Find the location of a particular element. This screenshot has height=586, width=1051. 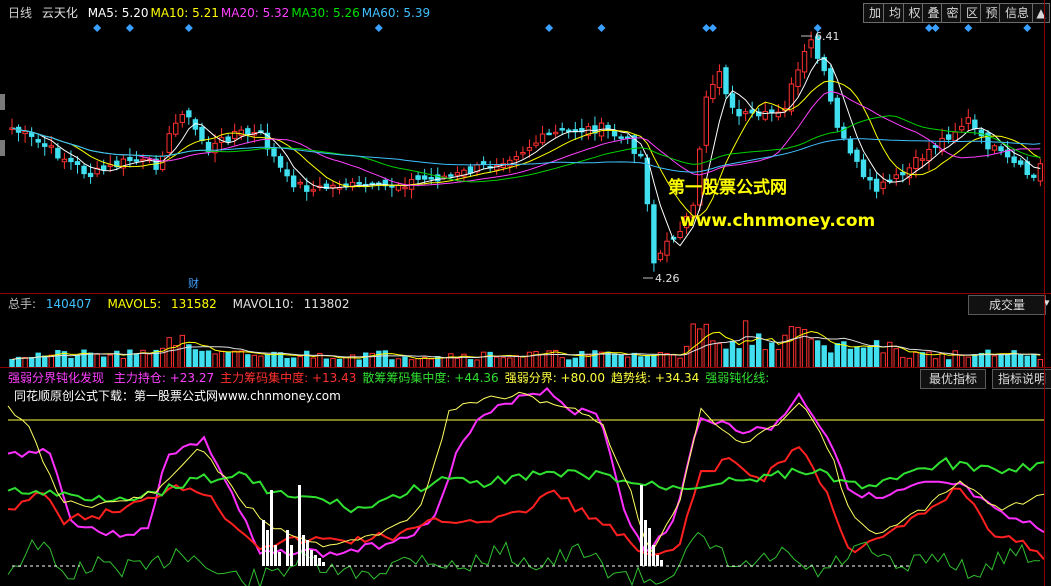

mavol5-label: MAVOL5: 131582 is located at coordinates (162, 304).